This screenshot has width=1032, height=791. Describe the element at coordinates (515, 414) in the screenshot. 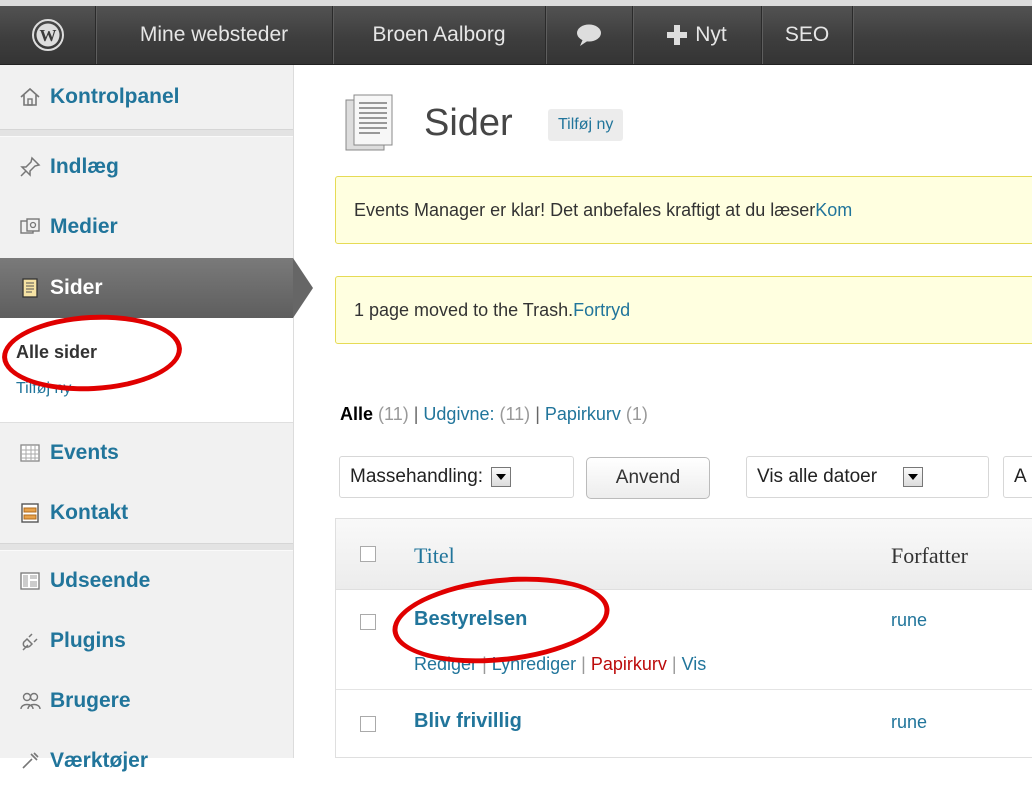

I see `filter-published-count: (11)` at that location.